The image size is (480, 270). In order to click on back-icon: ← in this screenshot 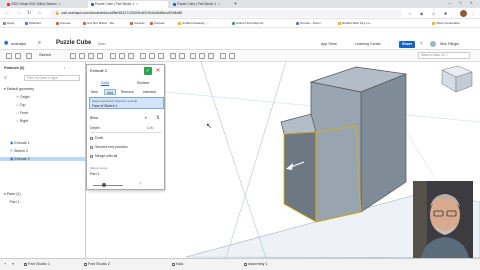, I will do `click(7, 13)`.